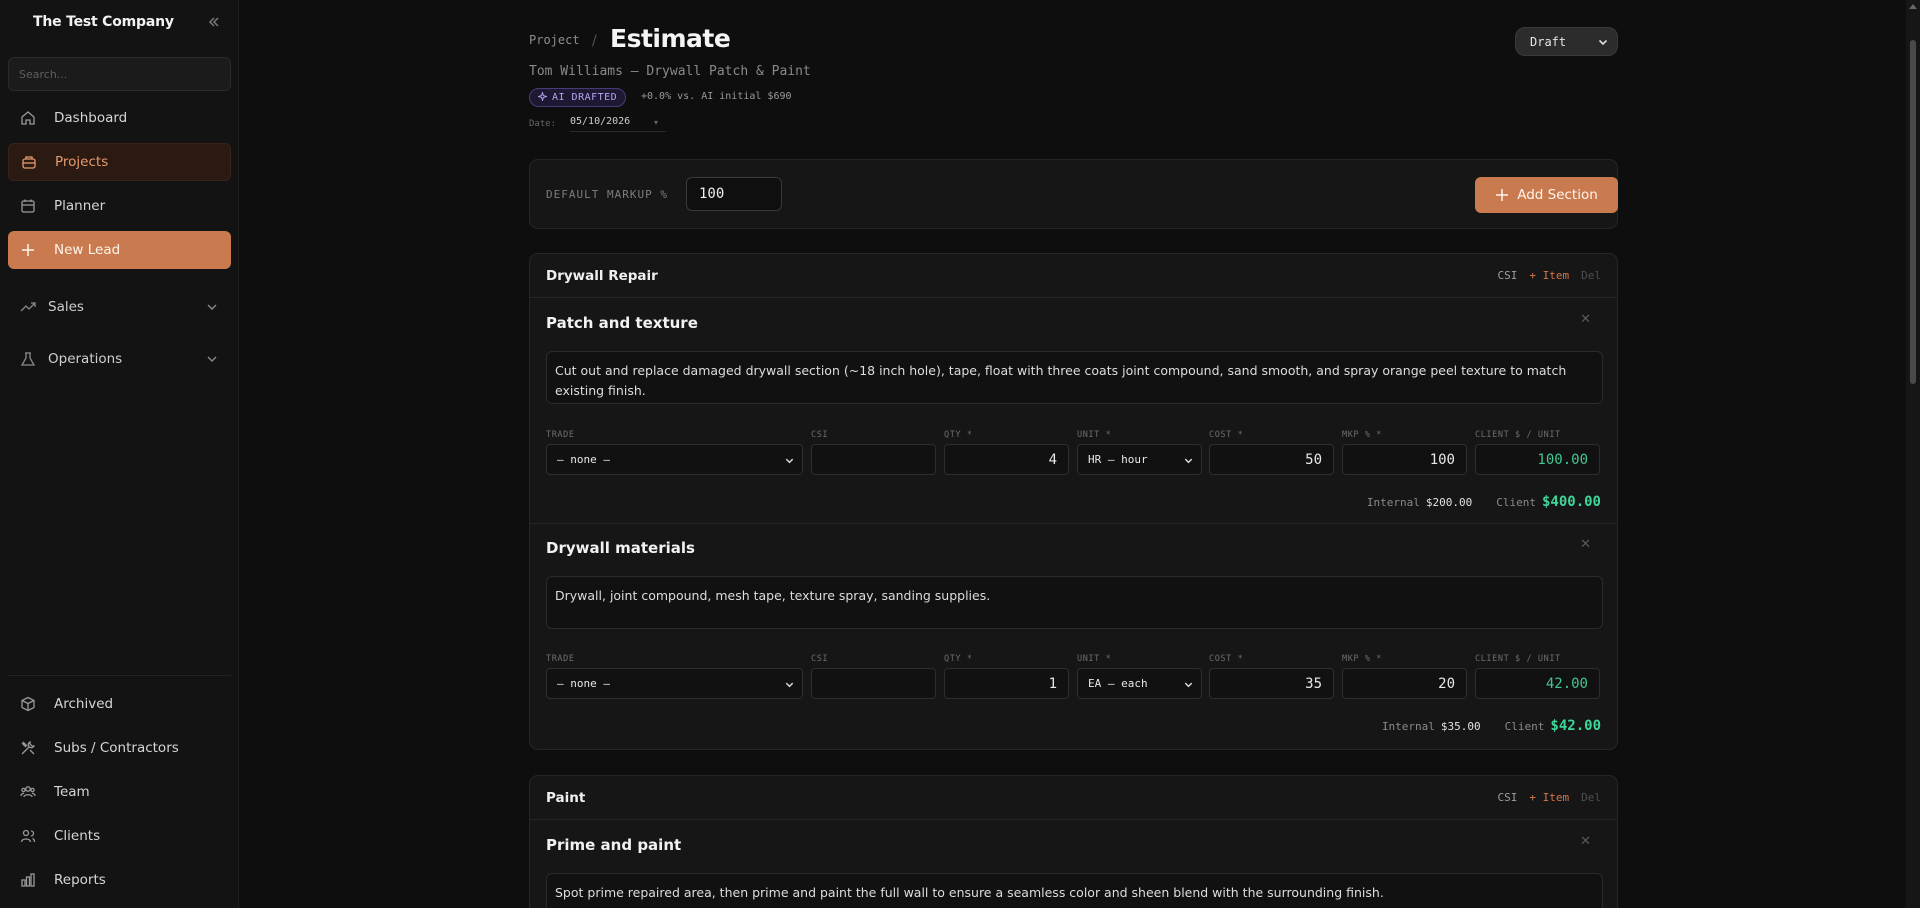 This screenshot has height=908, width=1920. Describe the element at coordinates (613, 845) in the screenshot. I see `item-title: Prime and paint` at that location.